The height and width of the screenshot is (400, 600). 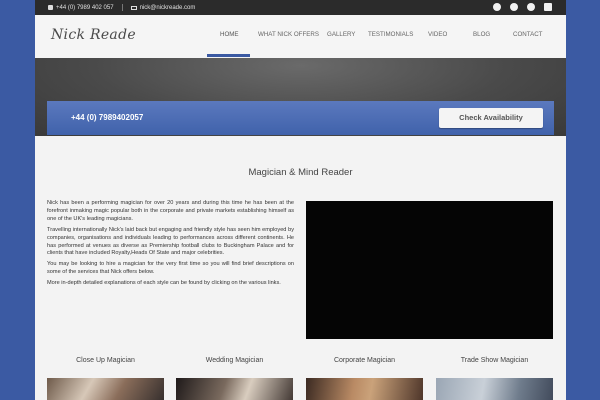 What do you see at coordinates (527, 34) in the screenshot?
I see `nav-contact: CONTACT` at bounding box center [527, 34].